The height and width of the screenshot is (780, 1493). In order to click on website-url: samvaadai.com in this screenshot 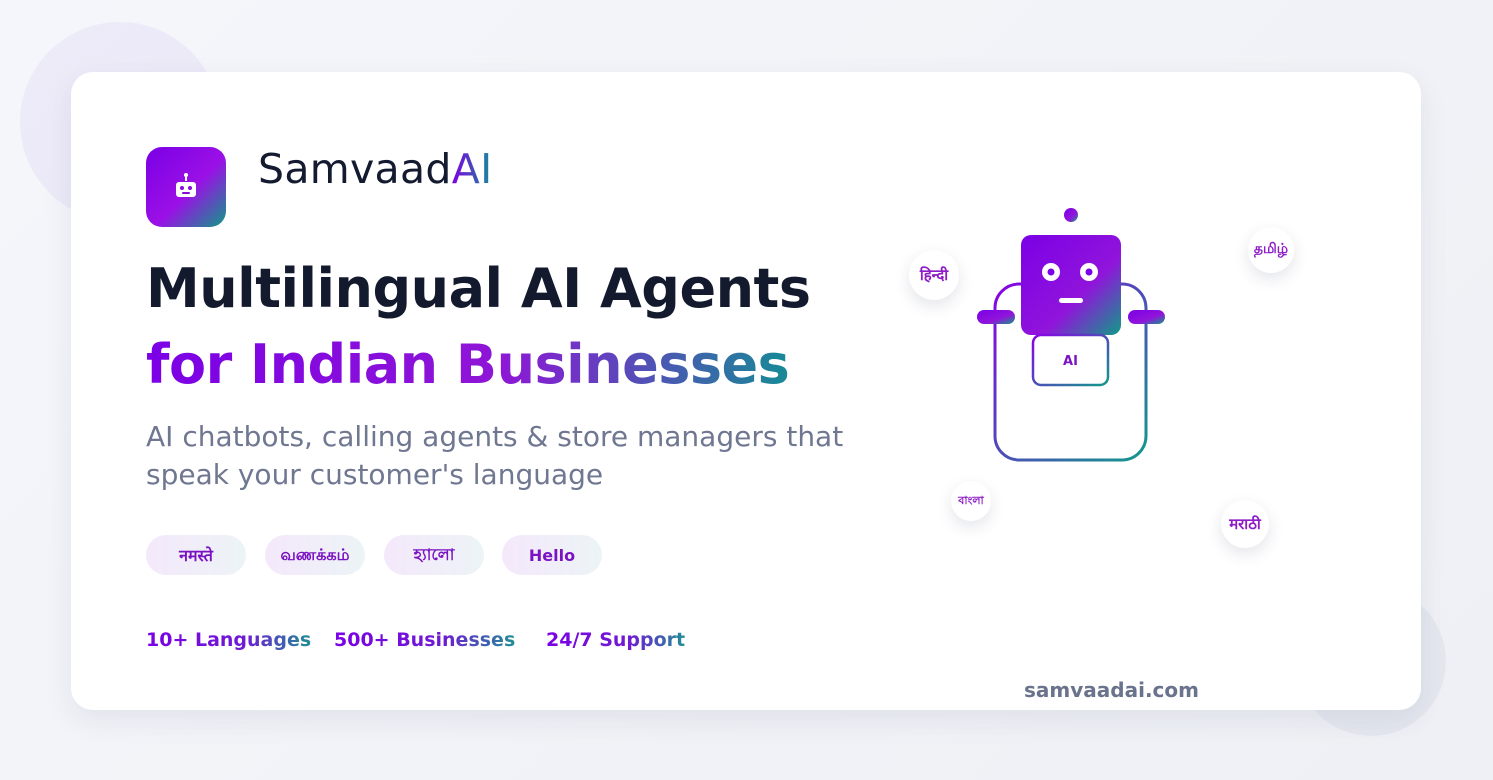, I will do `click(1111, 690)`.